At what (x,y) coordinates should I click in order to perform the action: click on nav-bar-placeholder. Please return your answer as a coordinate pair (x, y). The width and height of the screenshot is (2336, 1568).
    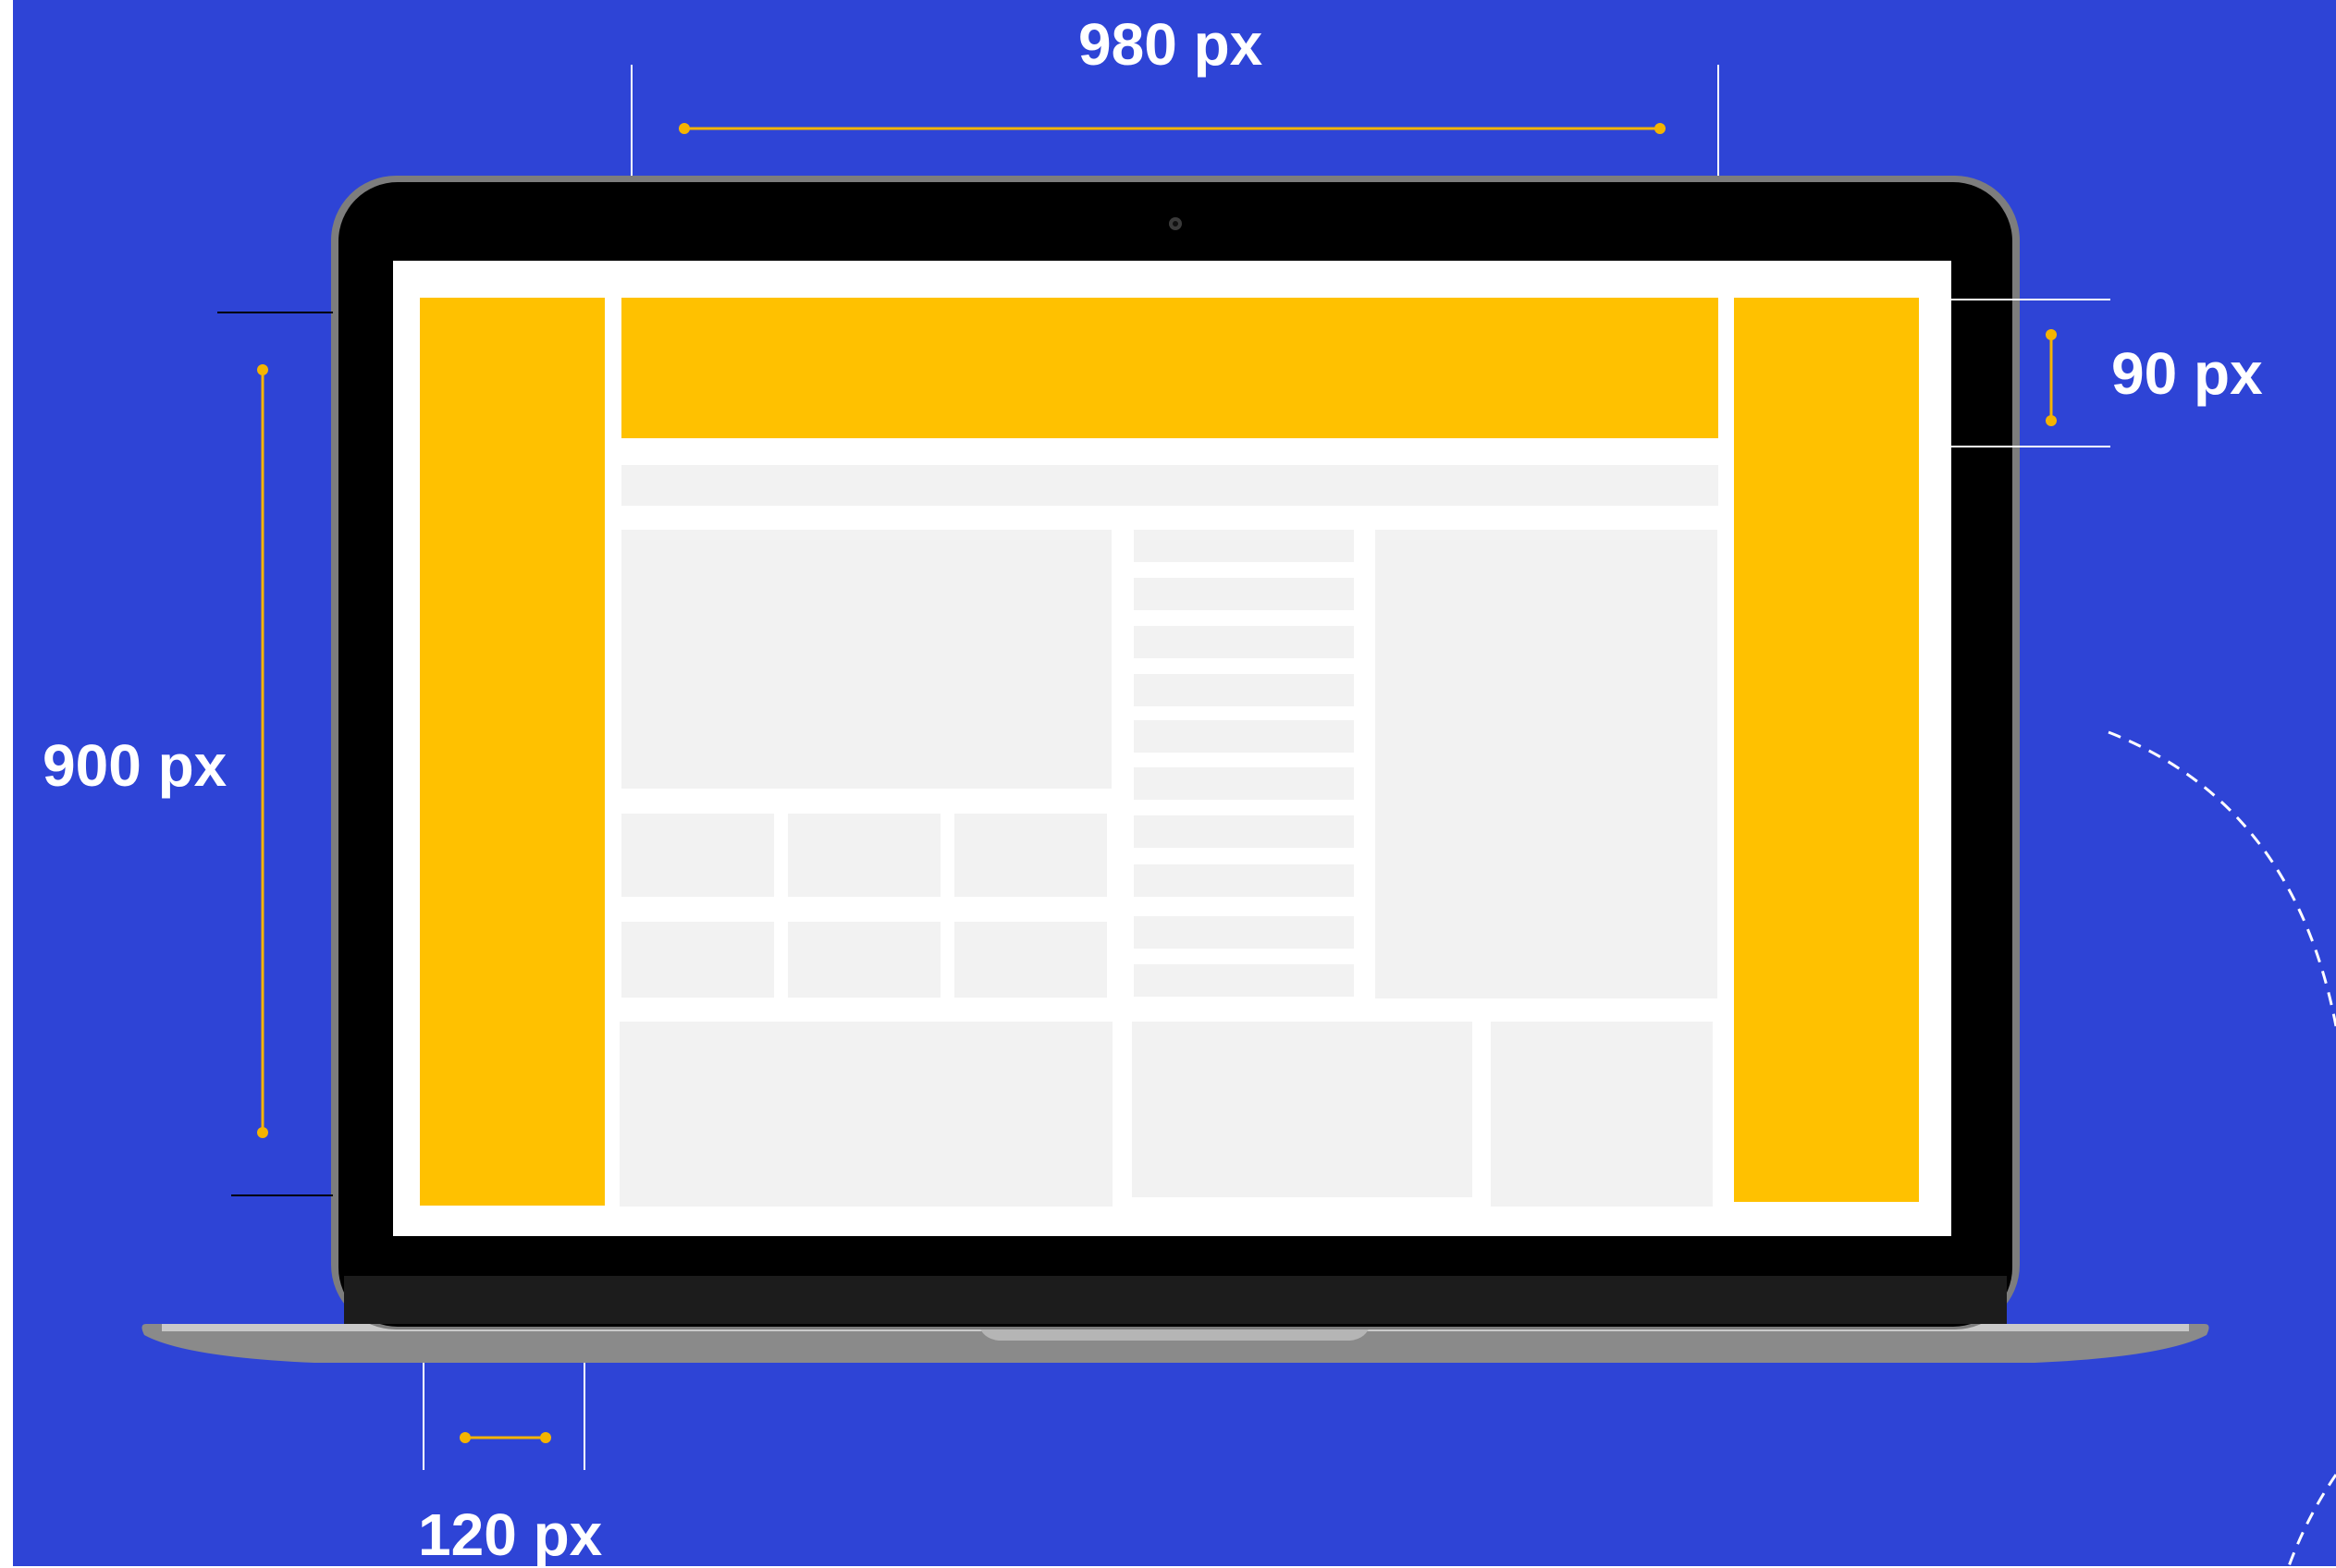
    Looking at the image, I should click on (1169, 486).